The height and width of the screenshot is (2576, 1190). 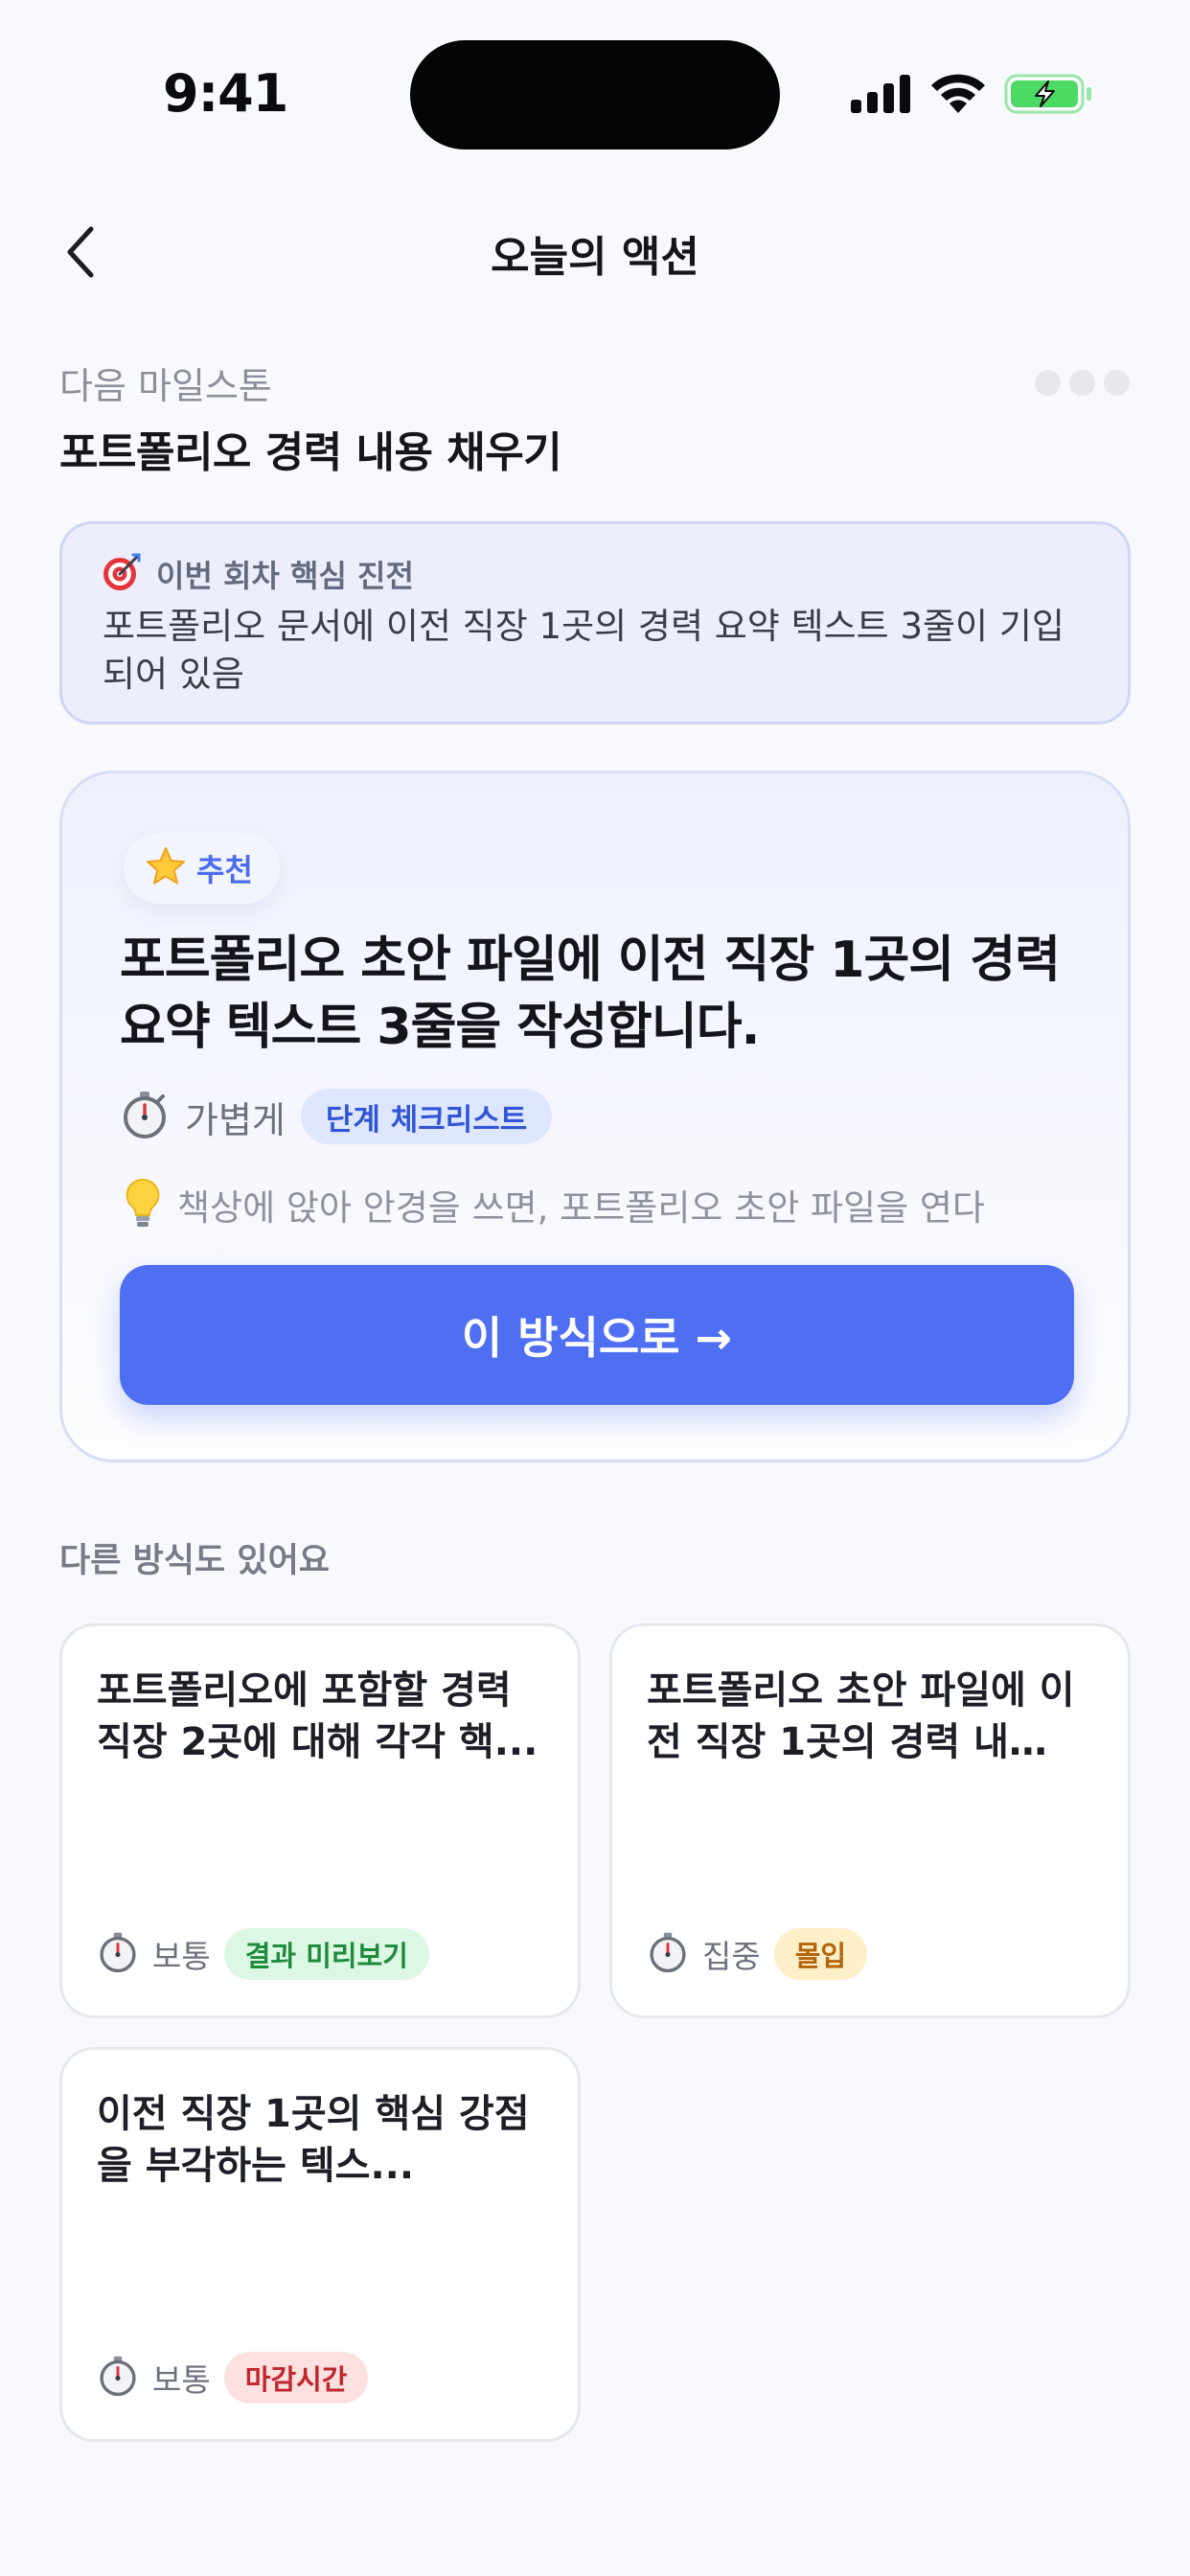 I want to click on status-icons, so click(x=971, y=97).